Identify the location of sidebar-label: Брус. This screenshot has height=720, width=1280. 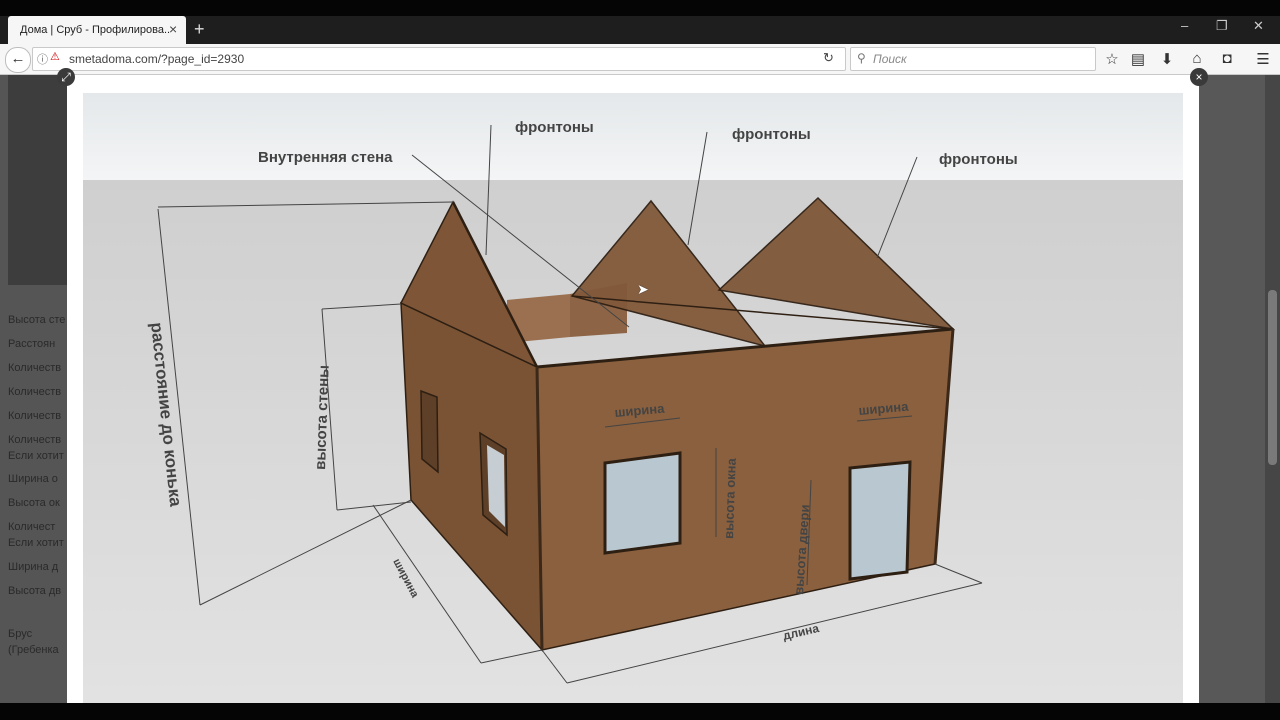
(20, 634).